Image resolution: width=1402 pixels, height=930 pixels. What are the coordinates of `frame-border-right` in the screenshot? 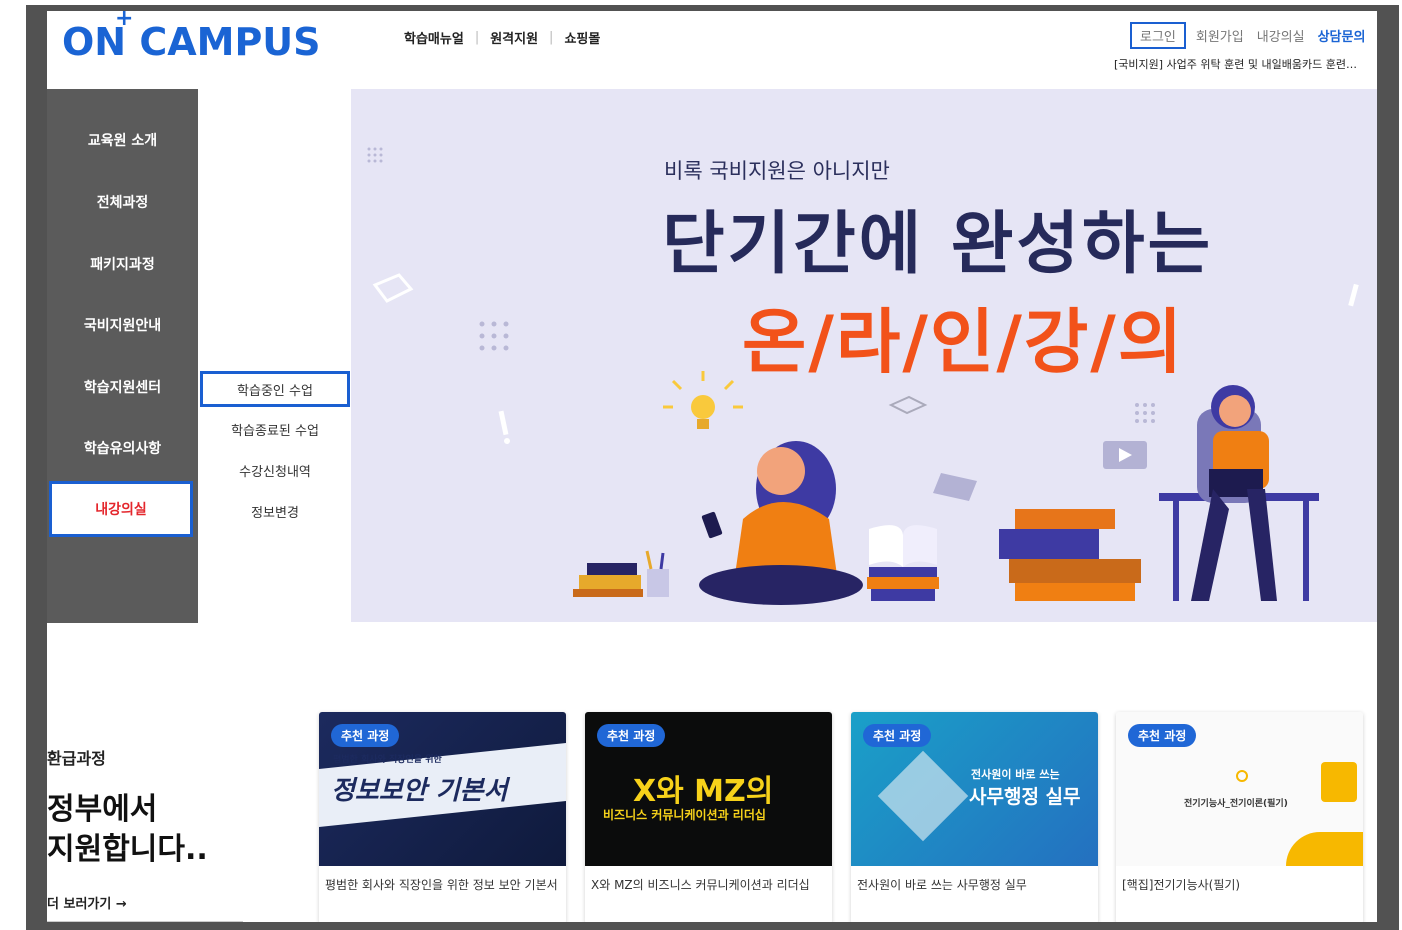 It's located at (1388, 467).